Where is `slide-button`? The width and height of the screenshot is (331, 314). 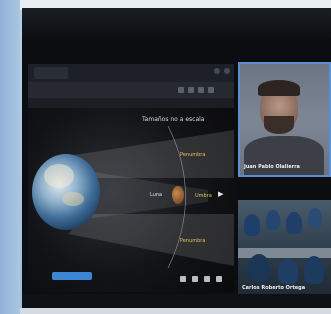
slide-button is located at coordinates (72, 276).